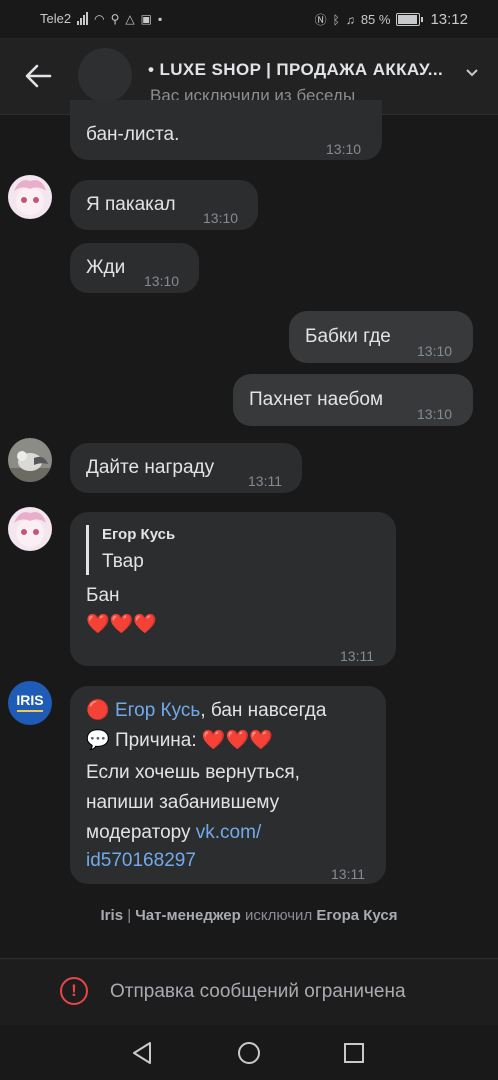  What do you see at coordinates (263, 710) in the screenshot?
I see `bot-line-1-text: , бан навсегда` at bounding box center [263, 710].